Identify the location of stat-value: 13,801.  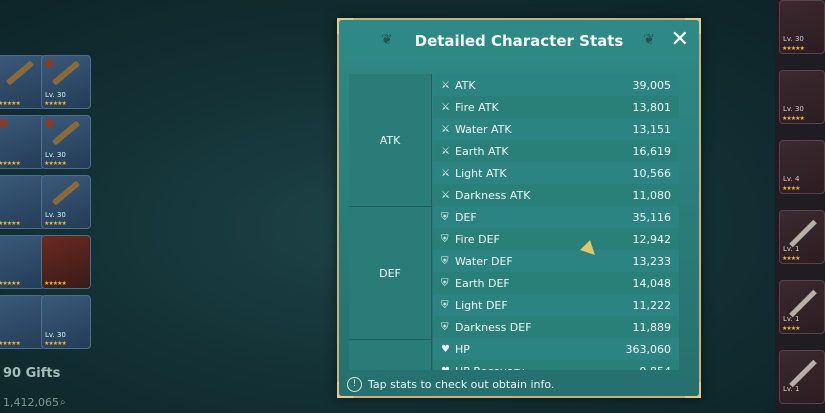
(652, 107).